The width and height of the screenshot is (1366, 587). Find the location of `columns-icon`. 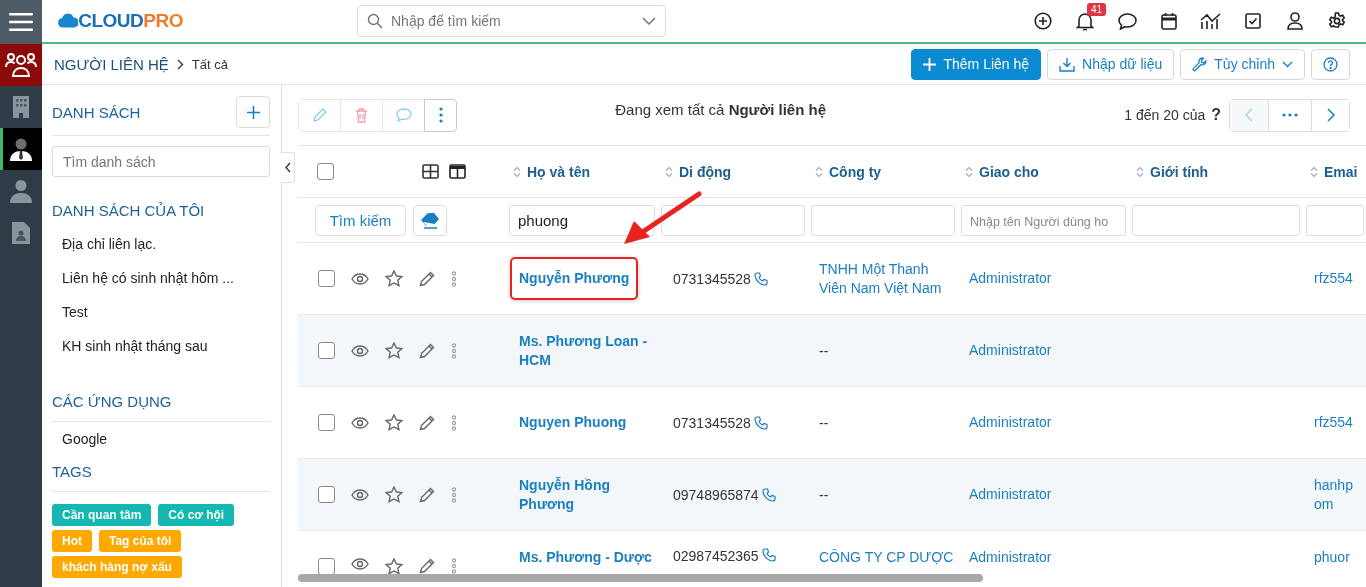

columns-icon is located at coordinates (457, 171).